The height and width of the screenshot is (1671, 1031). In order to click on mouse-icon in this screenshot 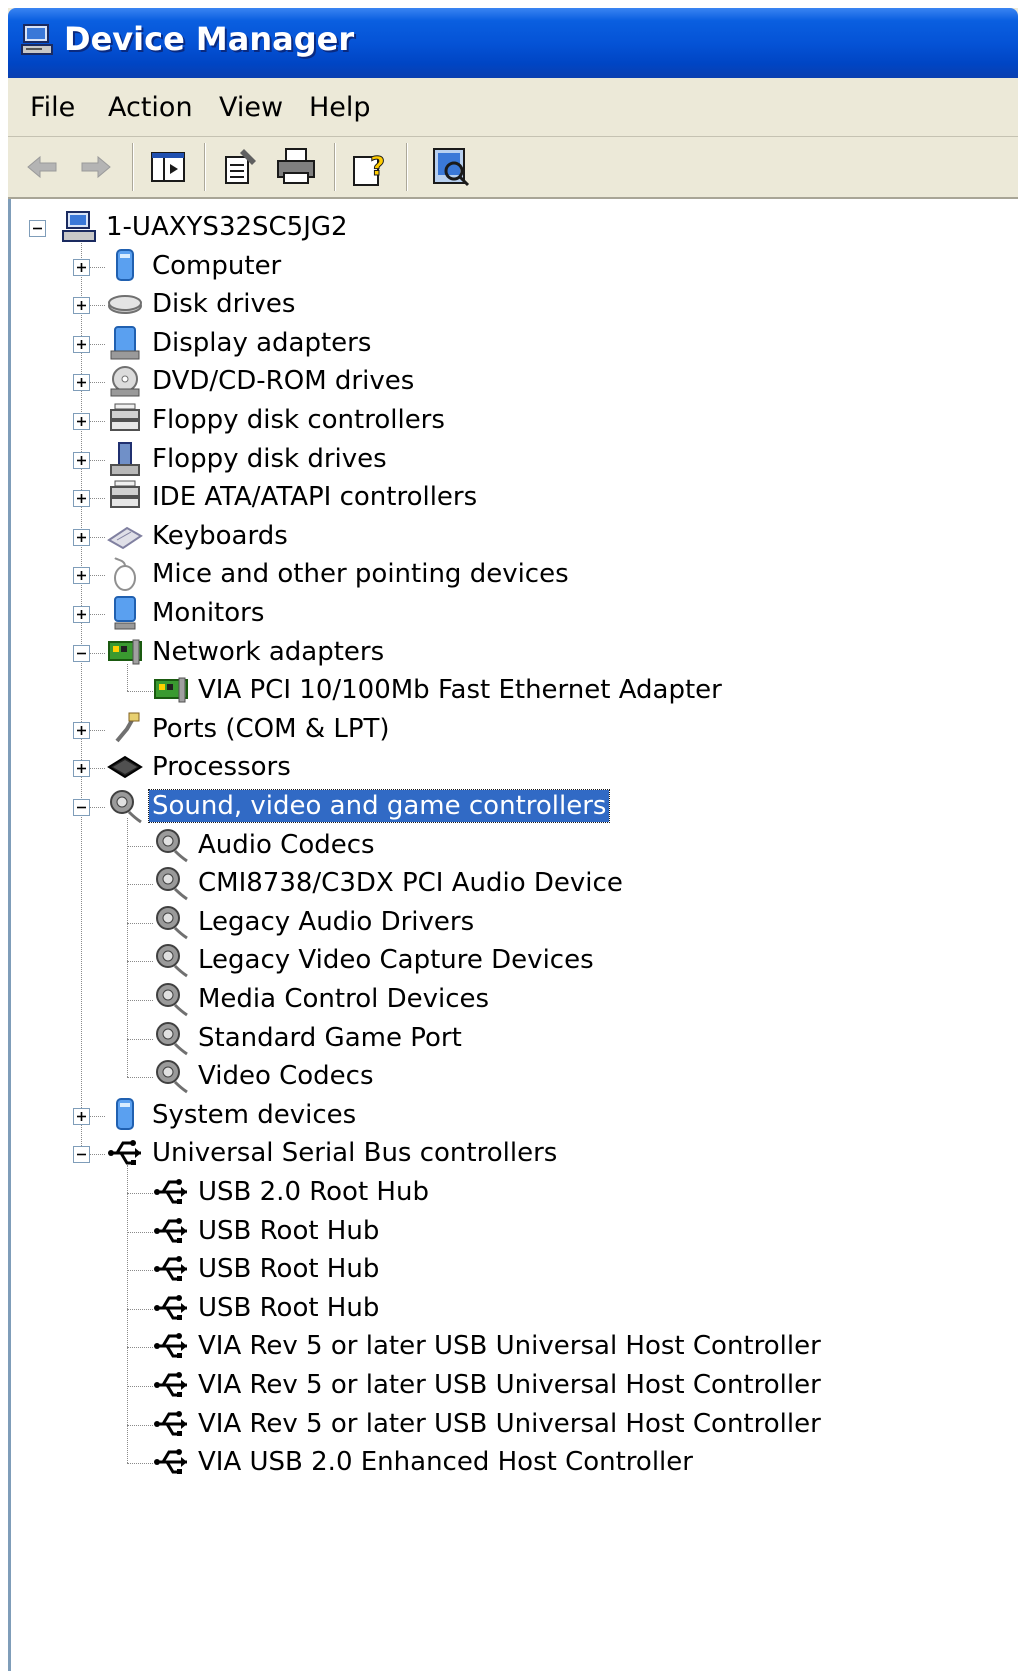, I will do `click(125, 574)`.